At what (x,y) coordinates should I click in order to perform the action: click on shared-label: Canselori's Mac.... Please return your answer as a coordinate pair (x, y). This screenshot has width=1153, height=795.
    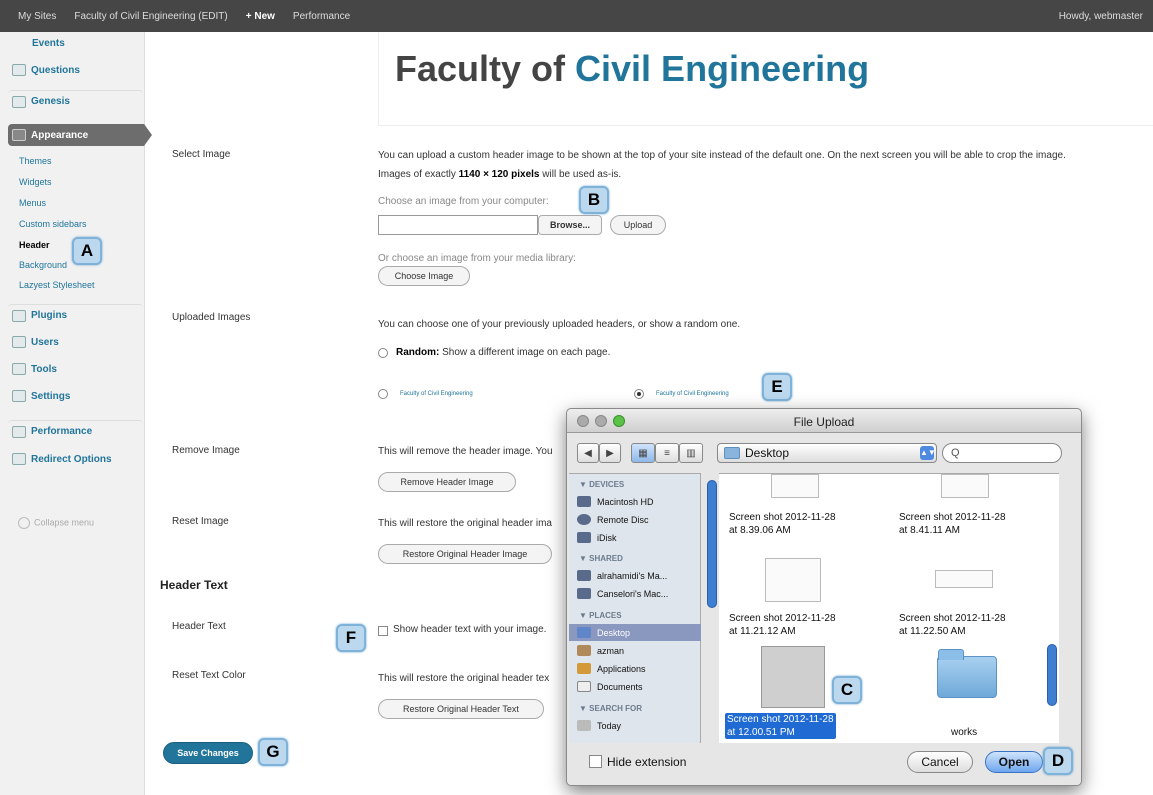
    Looking at the image, I should click on (633, 593).